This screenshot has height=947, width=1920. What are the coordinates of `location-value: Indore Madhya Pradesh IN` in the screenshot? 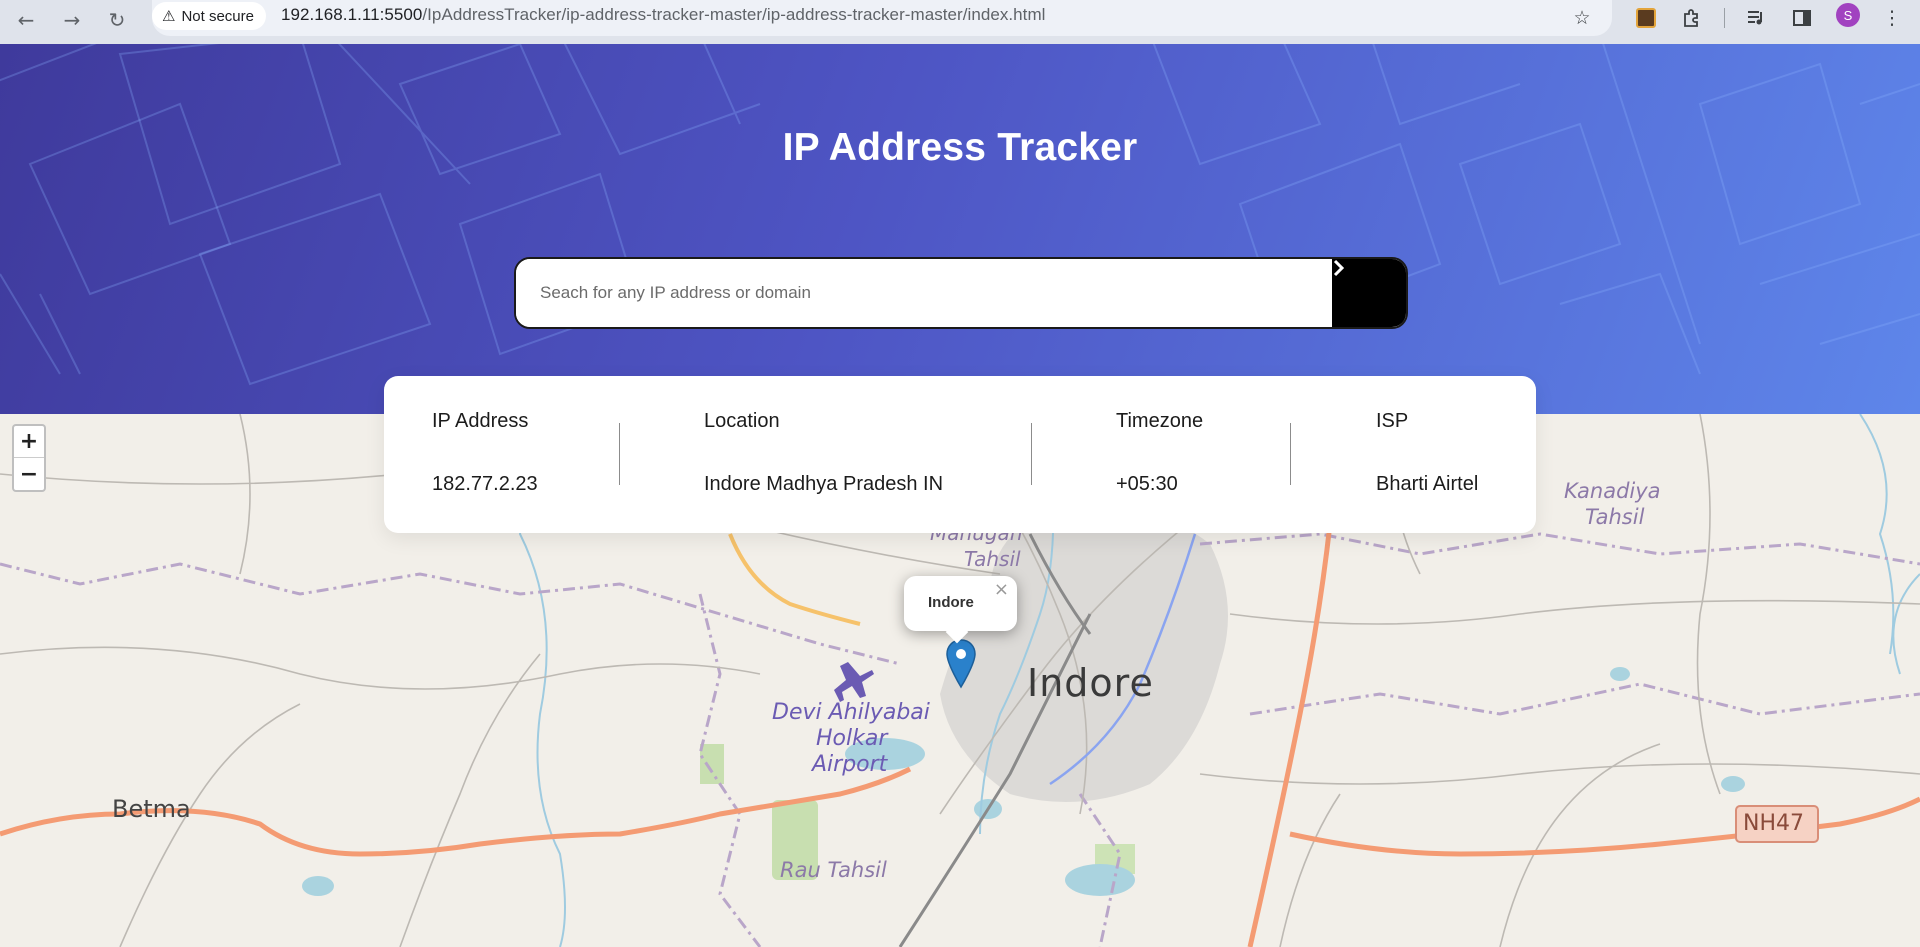 It's located at (824, 484).